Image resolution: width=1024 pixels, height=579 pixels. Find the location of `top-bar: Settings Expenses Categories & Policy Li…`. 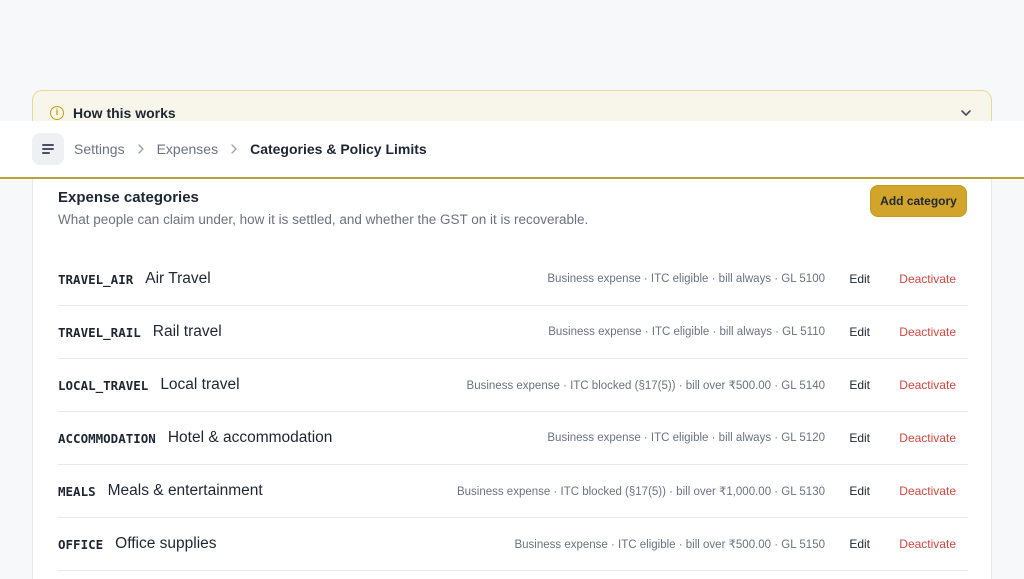

top-bar: Settings Expenses Categories & Policy Li… is located at coordinates (512, 150).